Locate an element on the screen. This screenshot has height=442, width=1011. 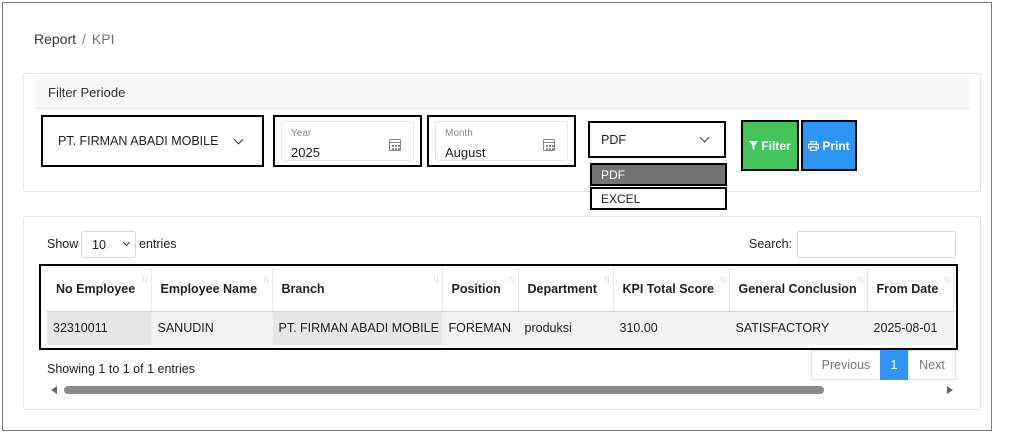
column-header-kpi-total-score: KPI Total Score ↑↓ is located at coordinates (671, 289).